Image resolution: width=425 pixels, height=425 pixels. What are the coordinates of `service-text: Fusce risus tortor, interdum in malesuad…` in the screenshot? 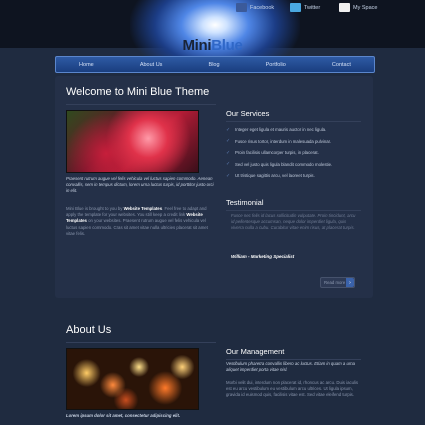 It's located at (283, 141).